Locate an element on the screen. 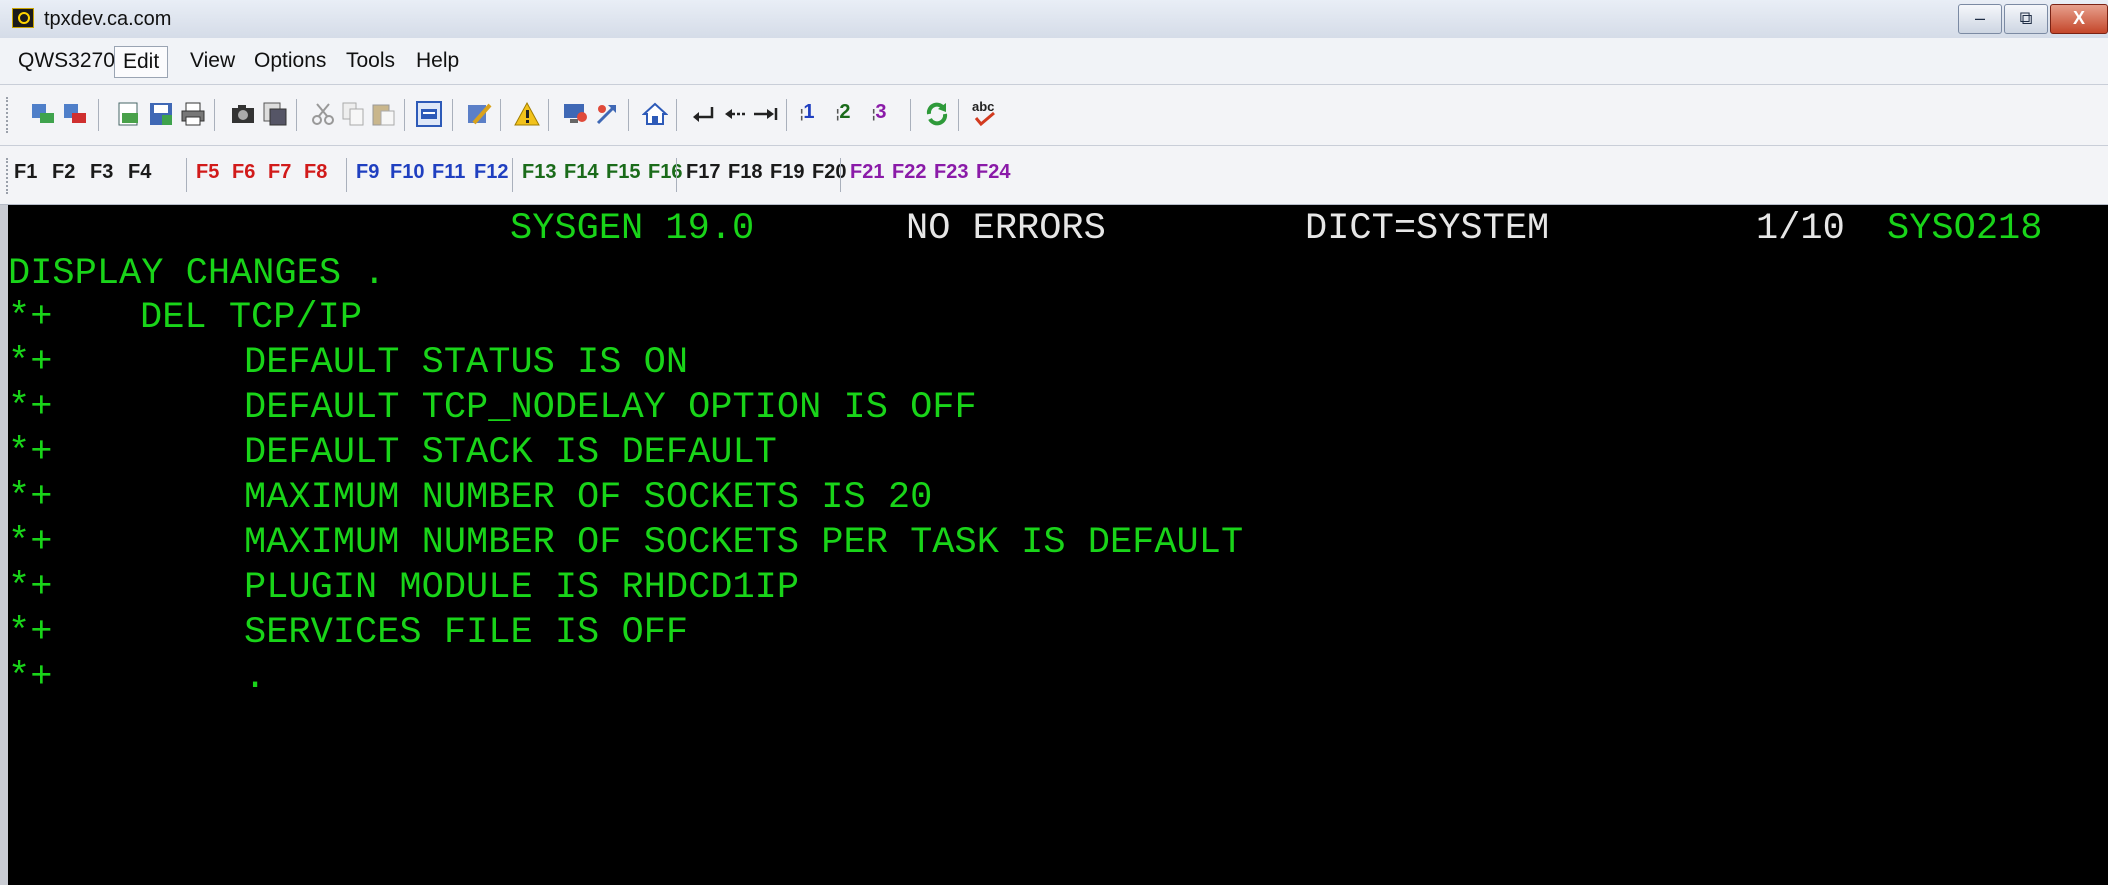 Image resolution: width=2108 pixels, height=885 pixels. change-line-text: DEFAULT STATUS IS ON is located at coordinates (466, 363).